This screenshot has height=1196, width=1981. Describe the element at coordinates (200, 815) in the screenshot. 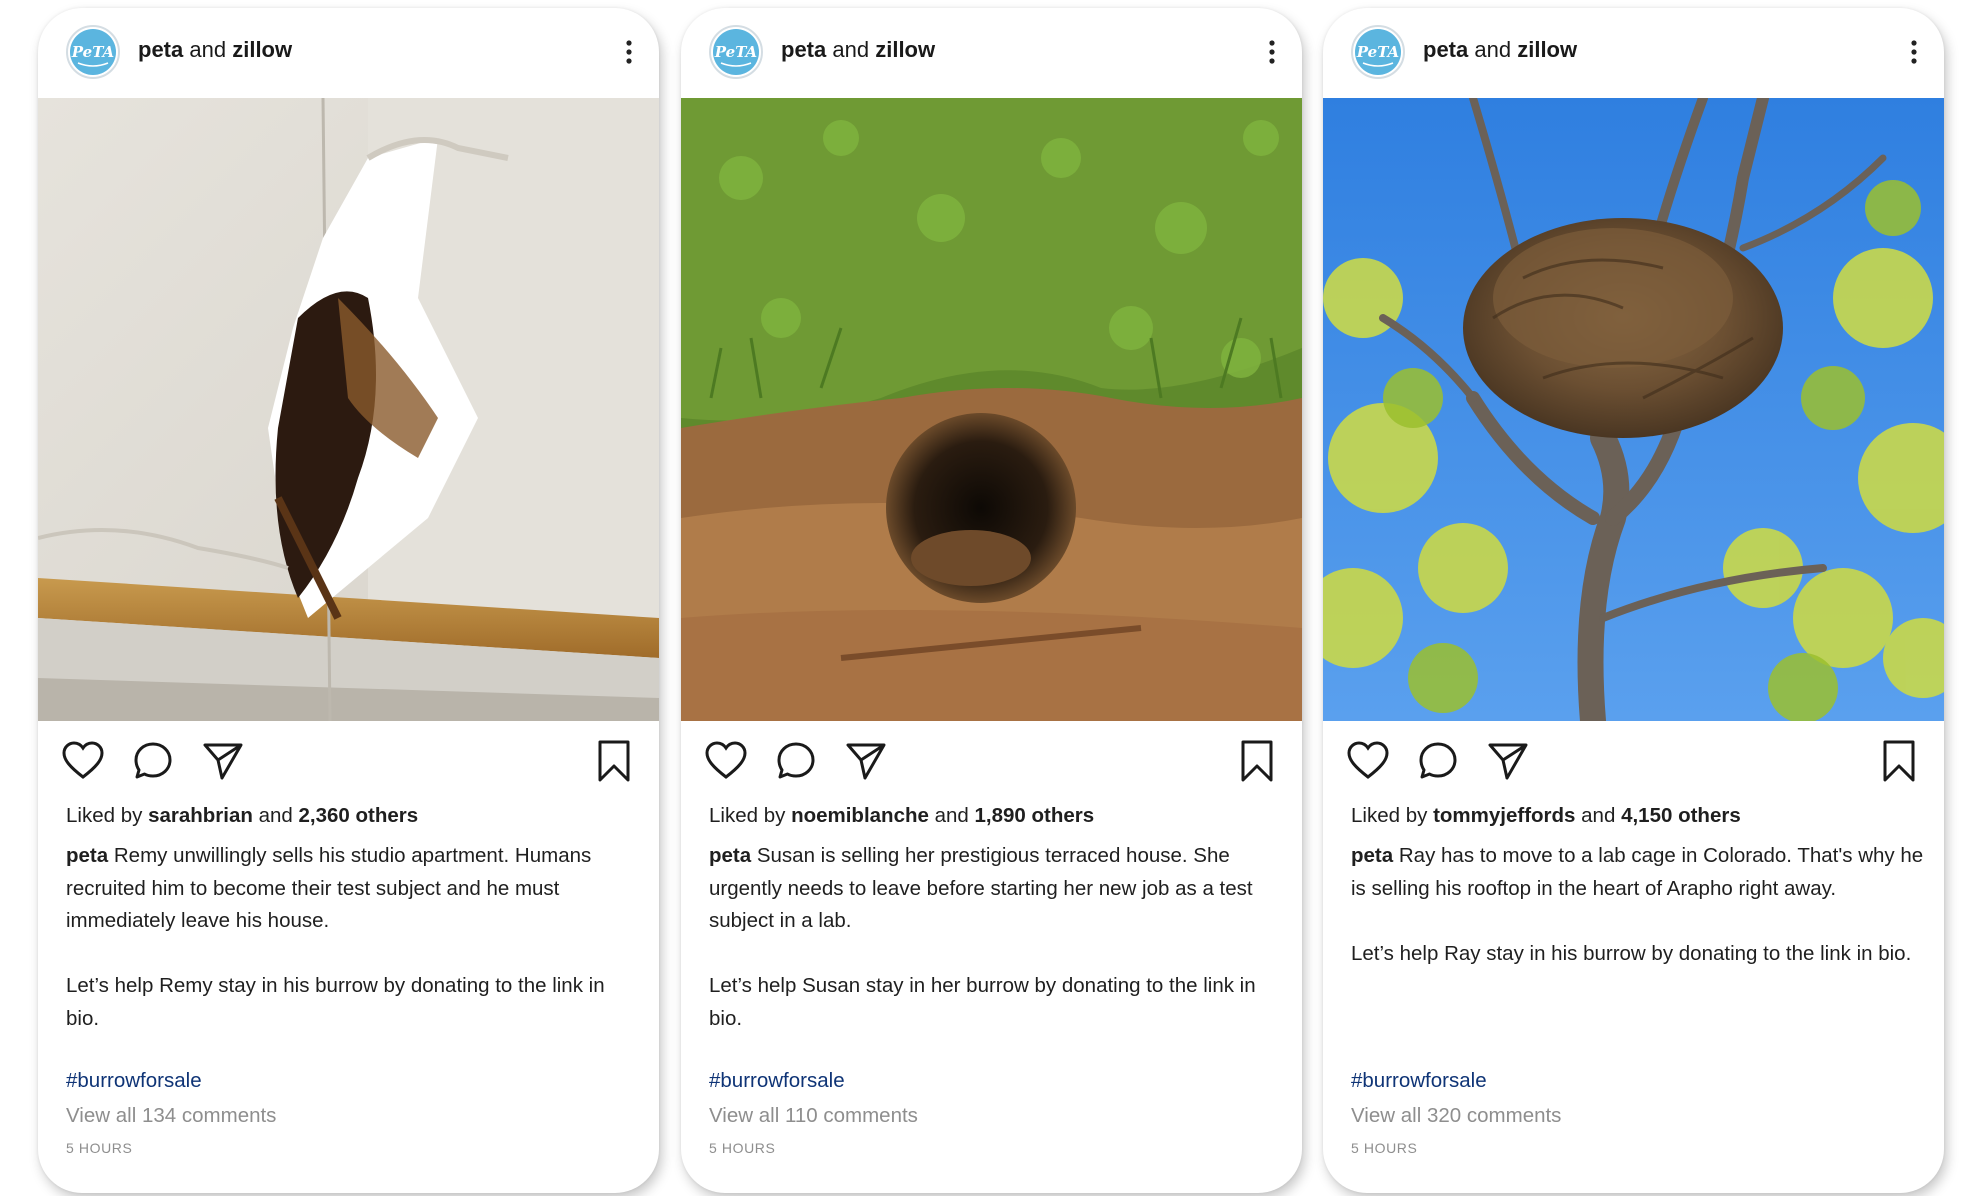

I see `liked-by-user: sarahbrian` at that location.